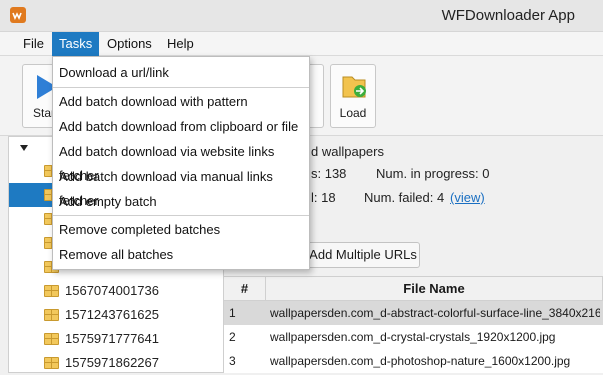  What do you see at coordinates (301, 16) in the screenshot?
I see `title-bar: WFDownloader App` at bounding box center [301, 16].